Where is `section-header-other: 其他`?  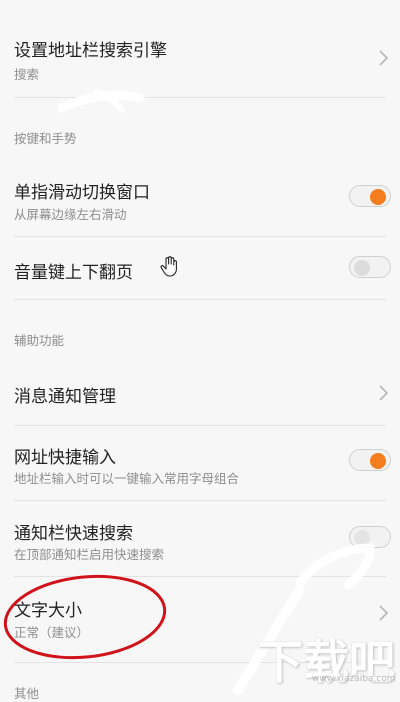 section-header-other: 其他 is located at coordinates (27, 693).